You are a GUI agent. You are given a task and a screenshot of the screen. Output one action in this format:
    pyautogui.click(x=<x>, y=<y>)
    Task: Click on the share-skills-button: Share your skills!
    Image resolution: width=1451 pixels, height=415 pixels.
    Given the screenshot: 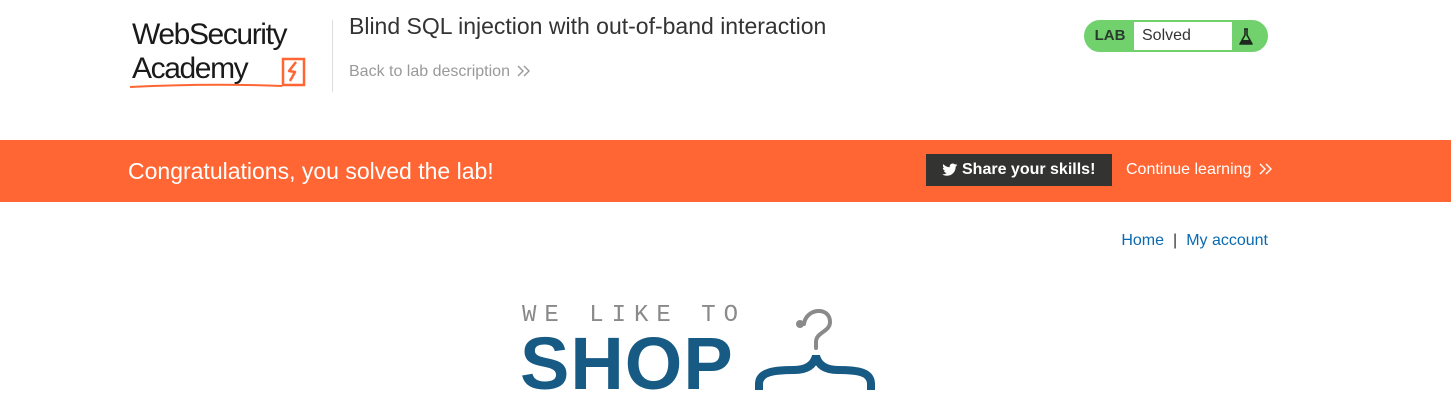 What is the action you would take?
    pyautogui.click(x=1019, y=170)
    